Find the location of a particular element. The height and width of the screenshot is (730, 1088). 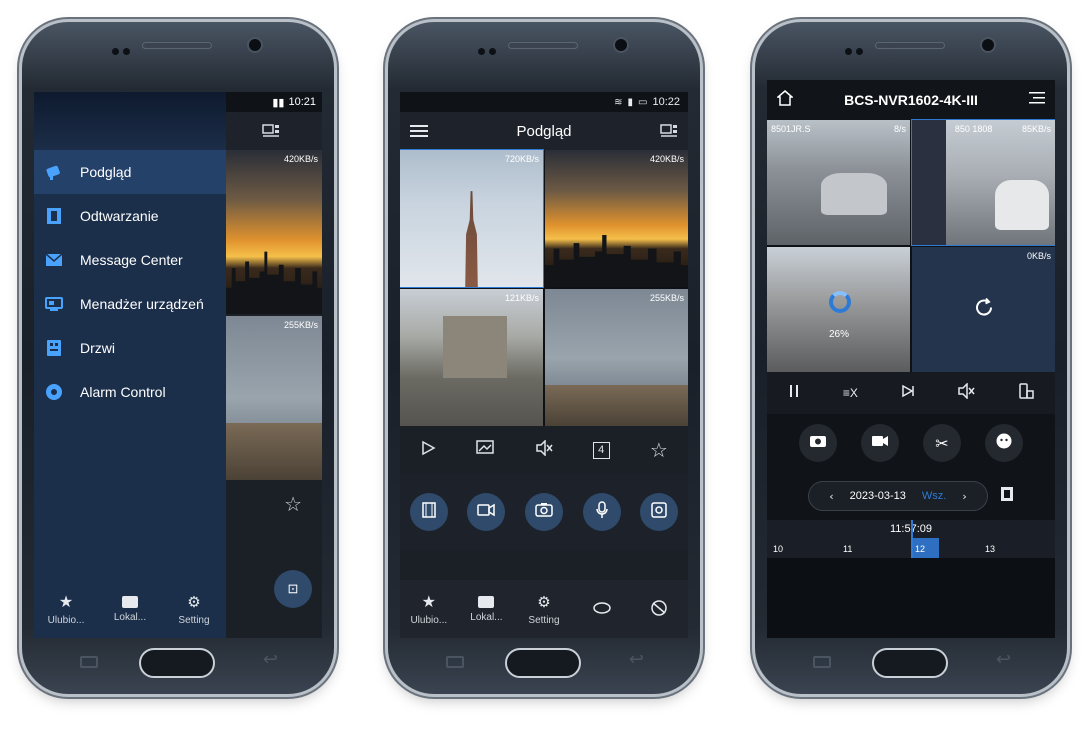

menu-icon is located at coordinates (419, 131).